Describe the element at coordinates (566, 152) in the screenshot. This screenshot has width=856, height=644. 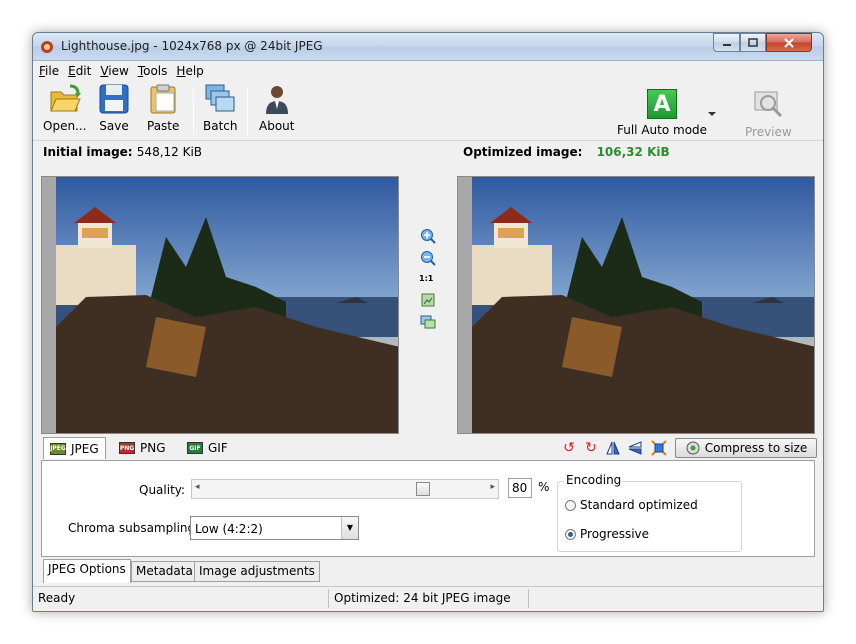
I see `optimized-image-info: Optimized image: 106,32 KiB` at that location.